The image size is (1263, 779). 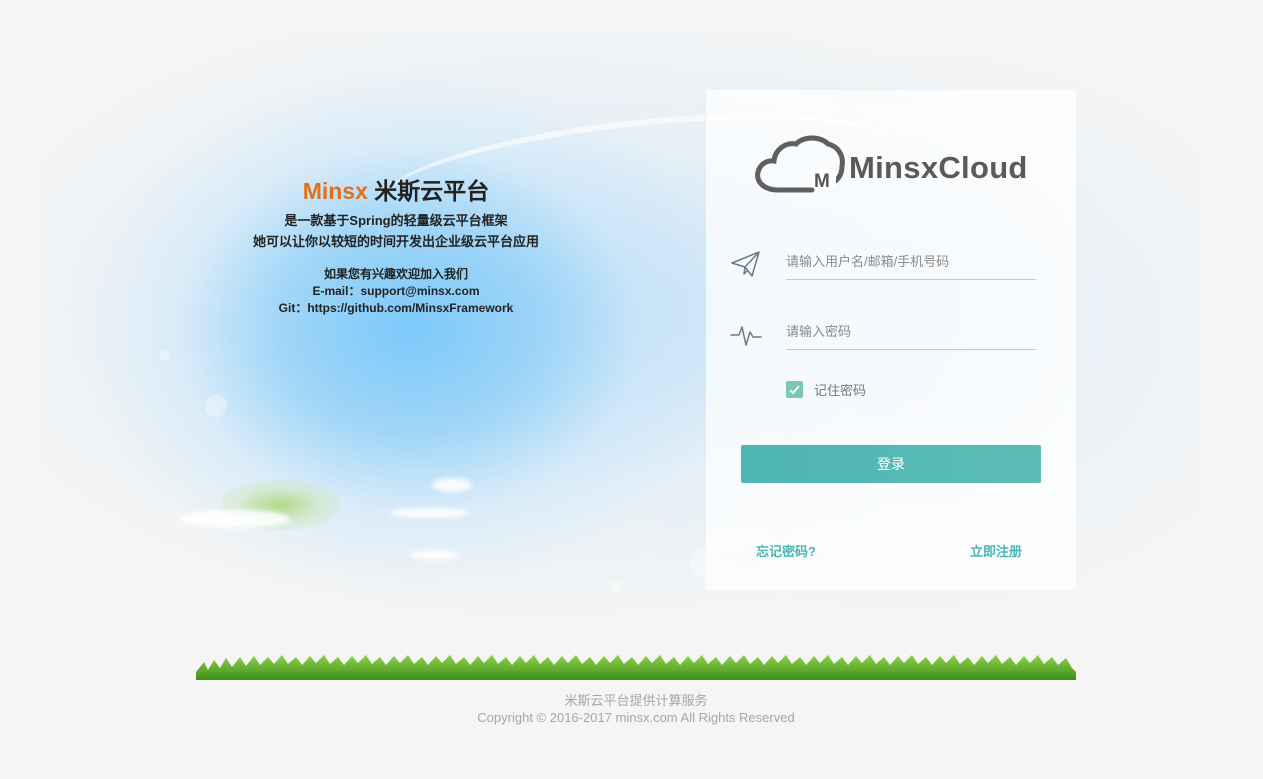 I want to click on page-title: Minsx 米斯云平台, so click(x=396, y=191).